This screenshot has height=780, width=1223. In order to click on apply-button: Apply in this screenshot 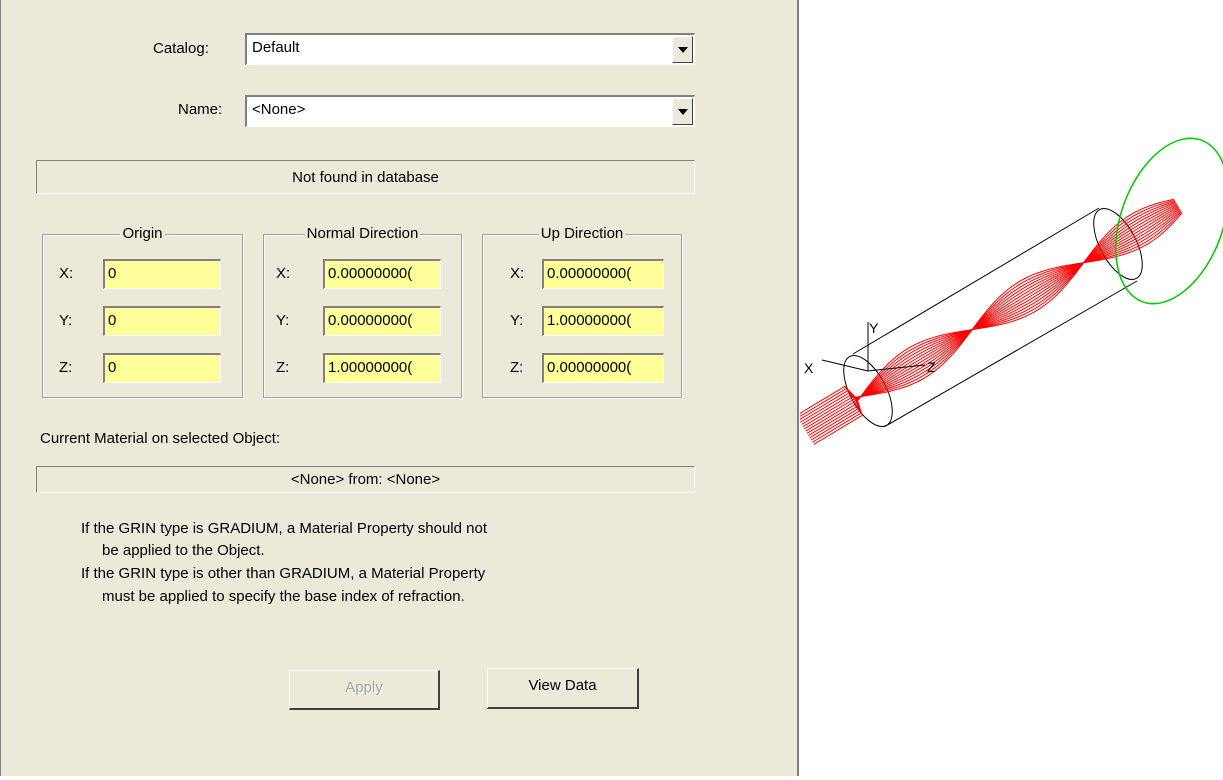, I will do `click(364, 690)`.